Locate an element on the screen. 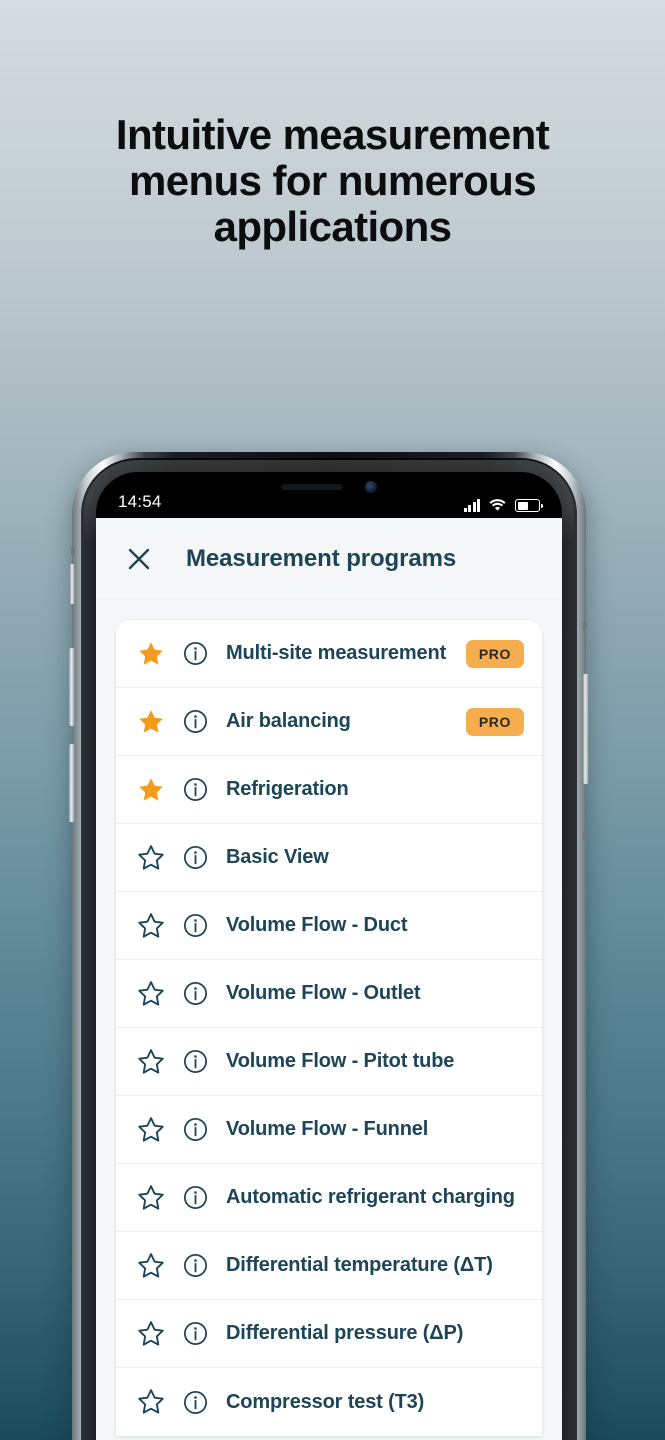  list-item-label: Multi-site measurement is located at coordinates (336, 653).